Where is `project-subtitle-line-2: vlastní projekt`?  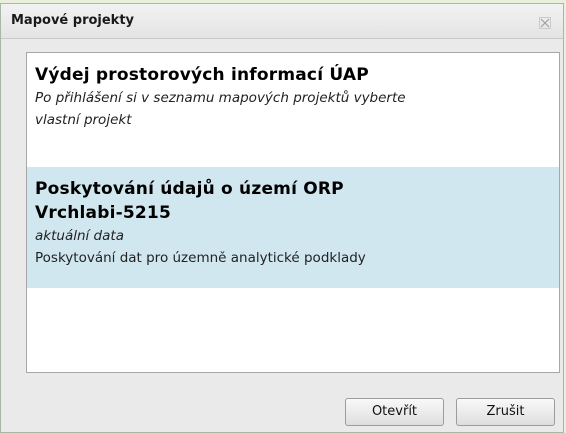
project-subtitle-line-2: vlastní projekt is located at coordinates (83, 120).